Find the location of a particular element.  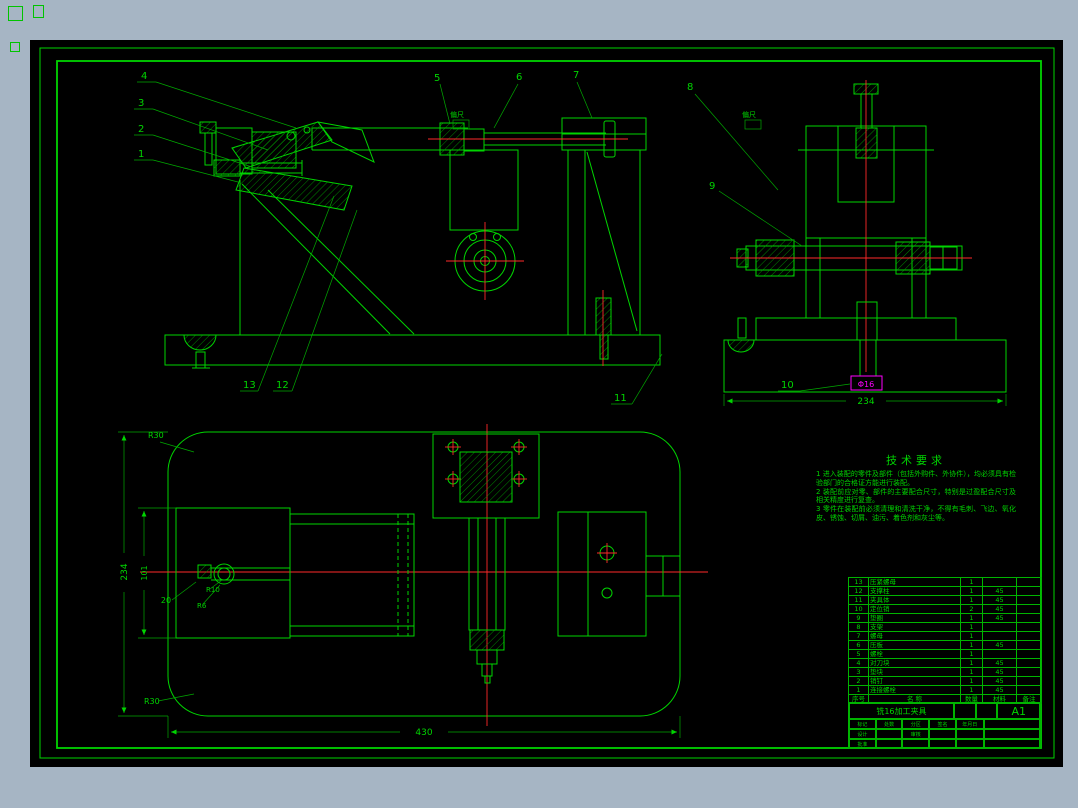

dim-plan-offset: 20 is located at coordinates (166, 600).